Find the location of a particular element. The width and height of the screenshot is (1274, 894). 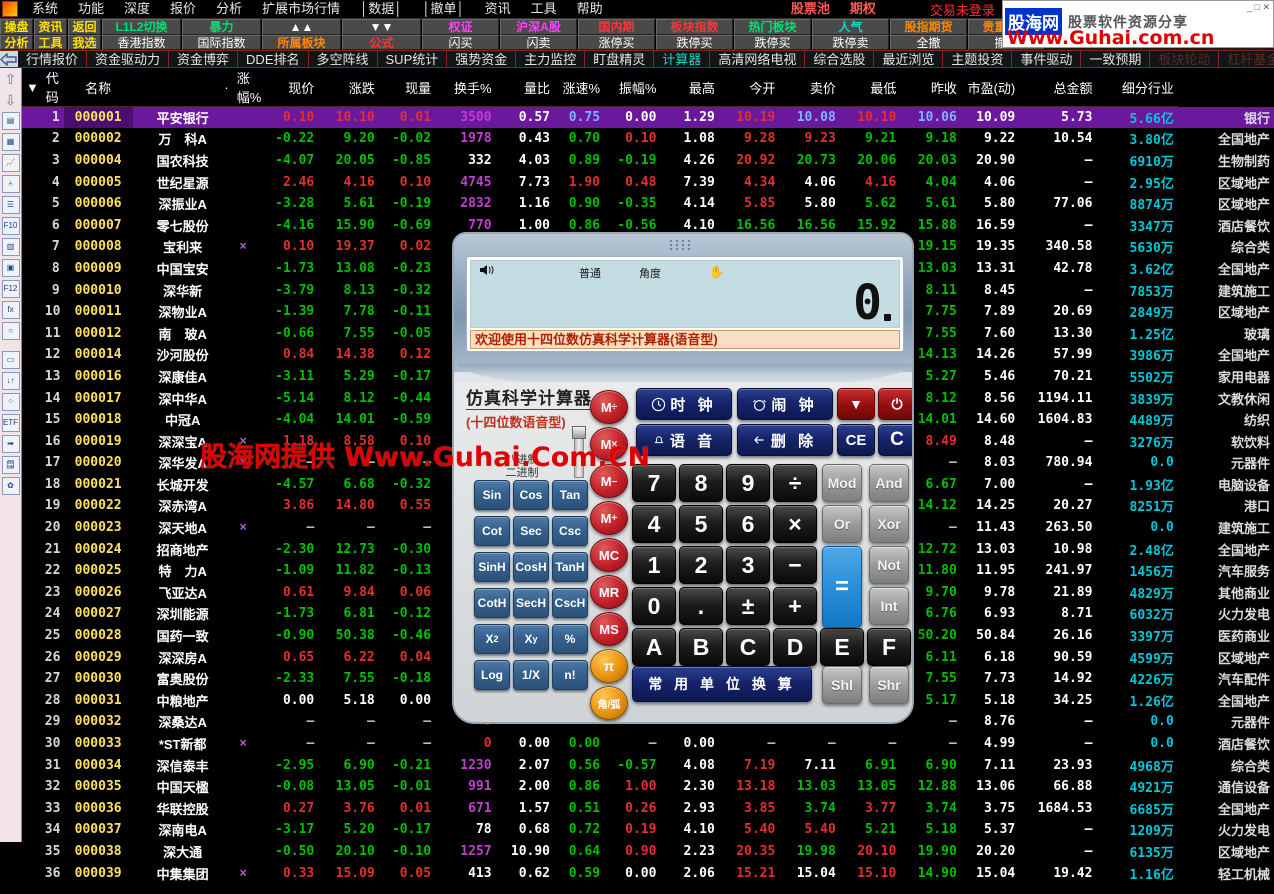

key-4: 4 is located at coordinates (654, 524).